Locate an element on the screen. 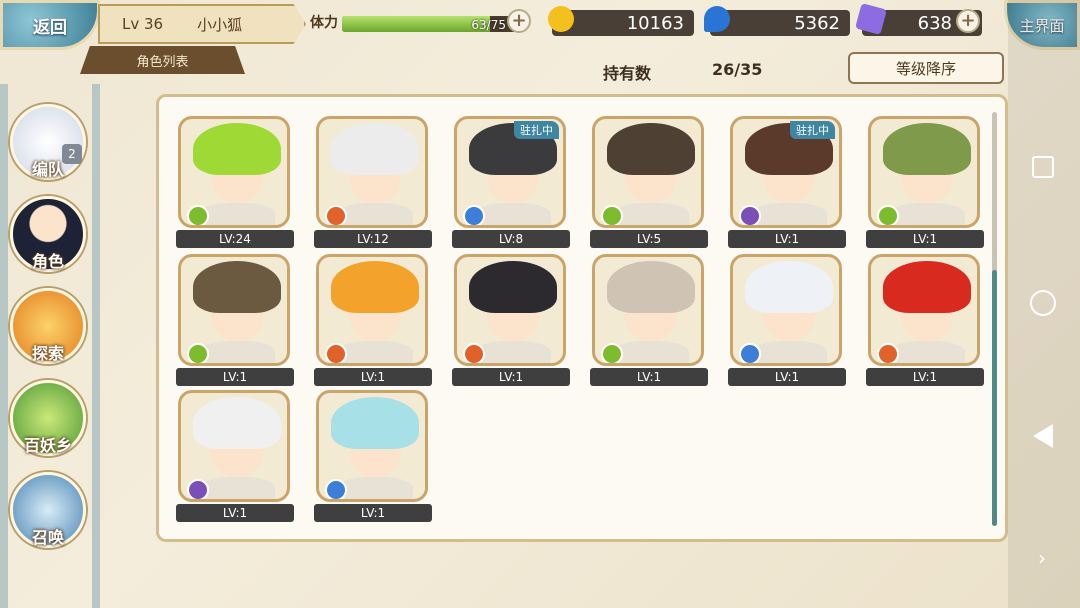  character-level: LV:12 is located at coordinates (373, 239).